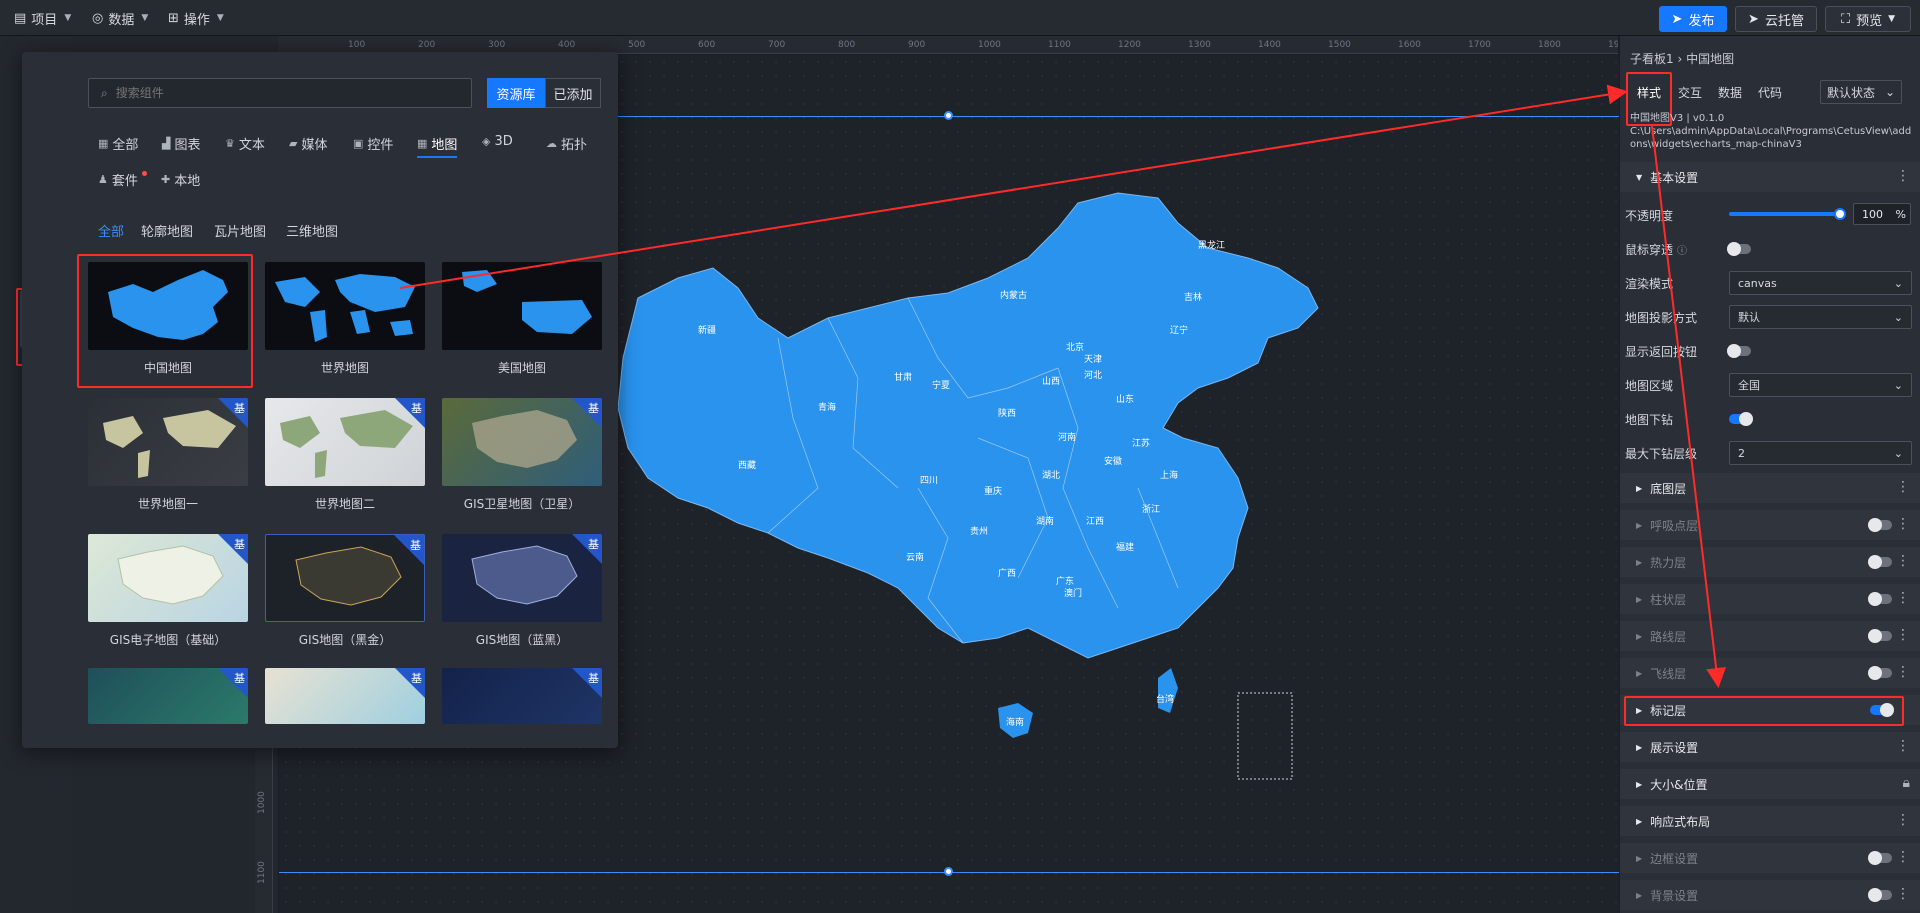 Image resolution: width=1920 pixels, height=913 pixels. I want to click on annotation-arrow-to-style-tab, so click(1013, 186).